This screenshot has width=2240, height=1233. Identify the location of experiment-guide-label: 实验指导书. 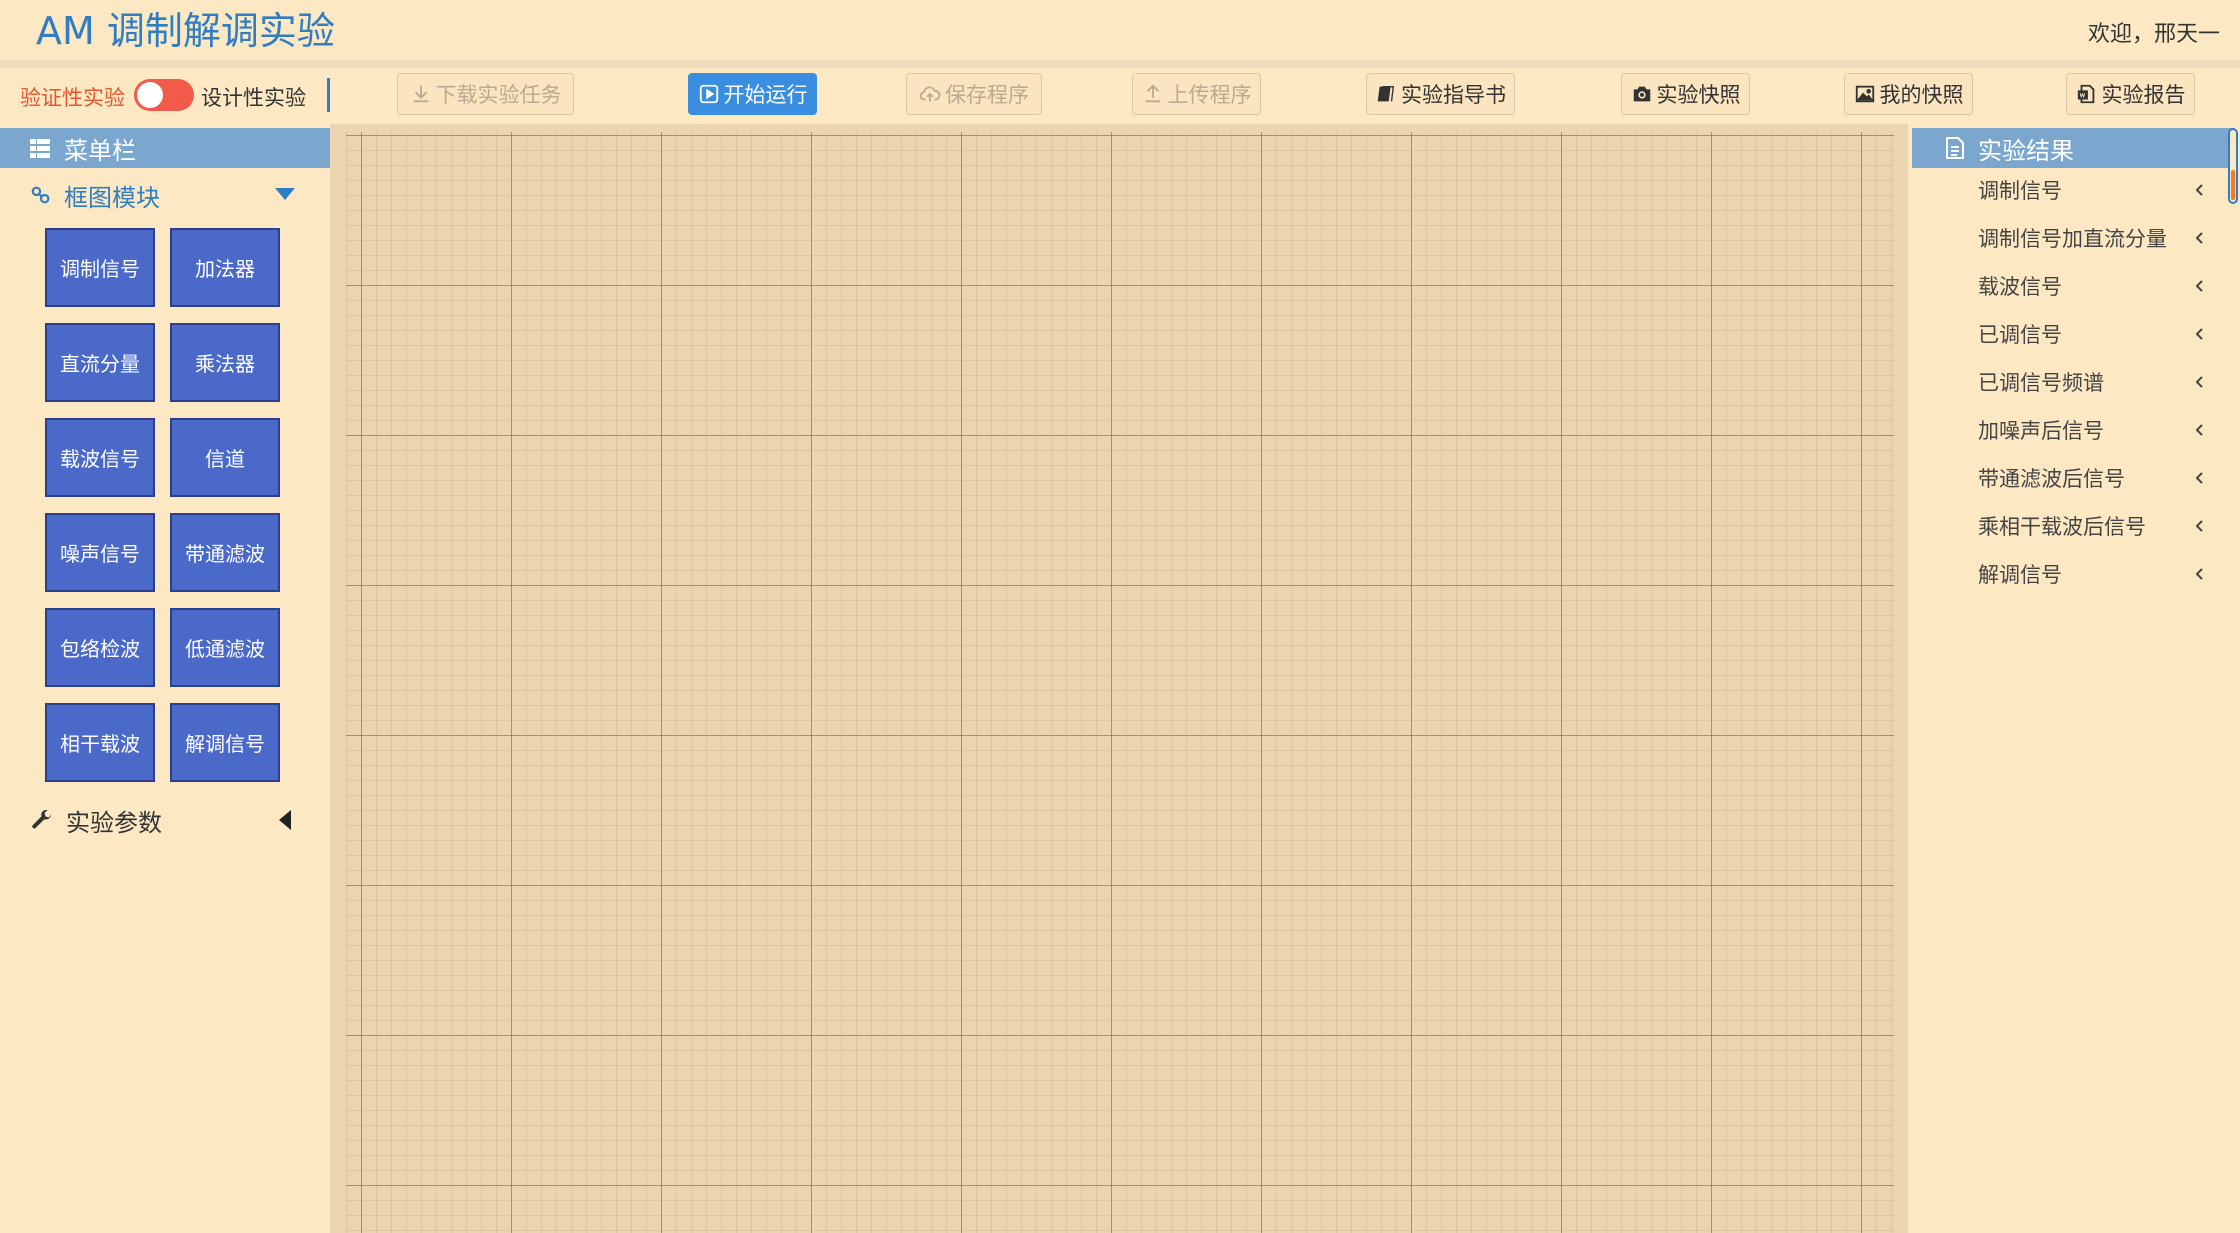
(1453, 95).